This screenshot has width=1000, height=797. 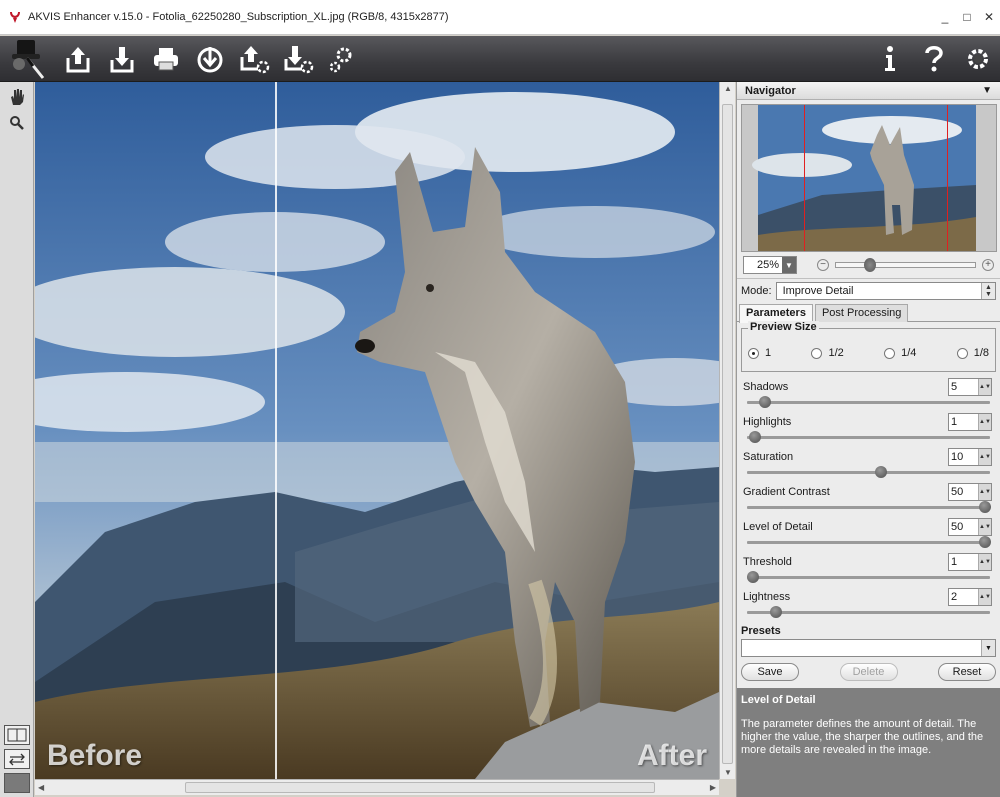 What do you see at coordinates (970, 387) in the screenshot?
I see `param-spinbox: 5 ▲▼` at bounding box center [970, 387].